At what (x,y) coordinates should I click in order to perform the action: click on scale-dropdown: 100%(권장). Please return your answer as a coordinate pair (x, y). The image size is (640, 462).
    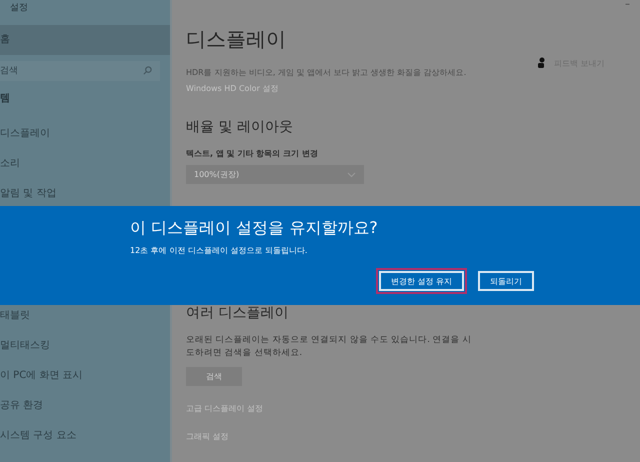
    Looking at the image, I should click on (275, 174).